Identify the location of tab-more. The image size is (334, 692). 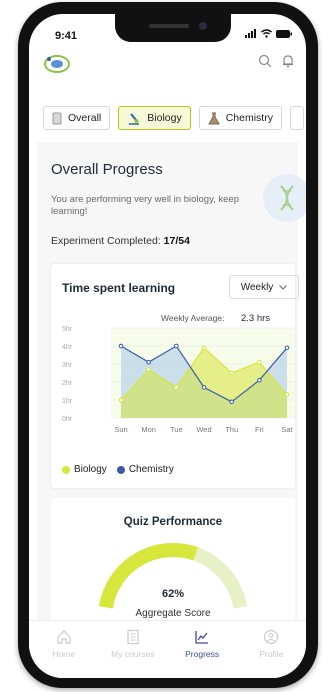
(296, 118).